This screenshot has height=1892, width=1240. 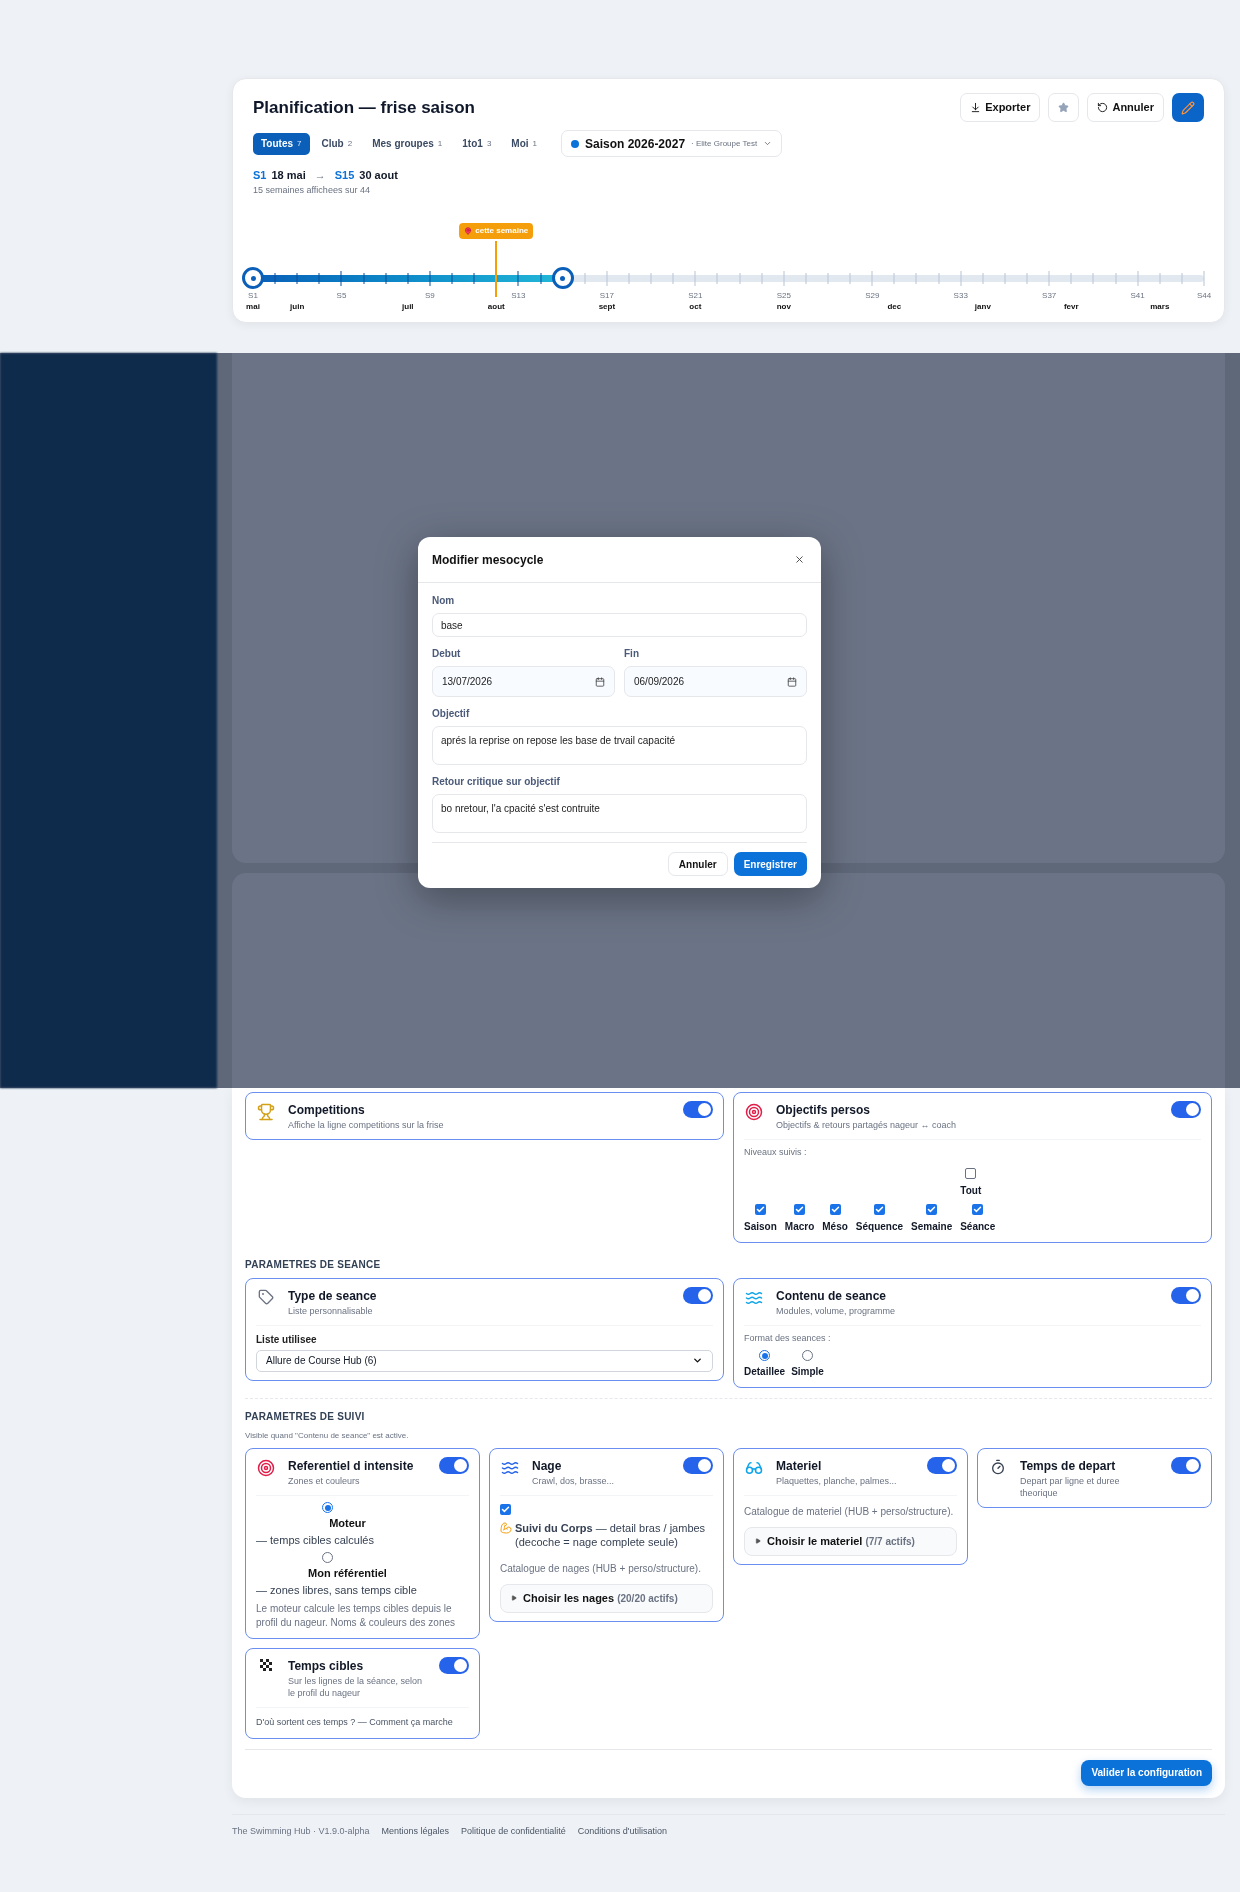 I want to click on disclosure-button: Choisir le materiel (7/7 actifs), so click(x=850, y=1541).